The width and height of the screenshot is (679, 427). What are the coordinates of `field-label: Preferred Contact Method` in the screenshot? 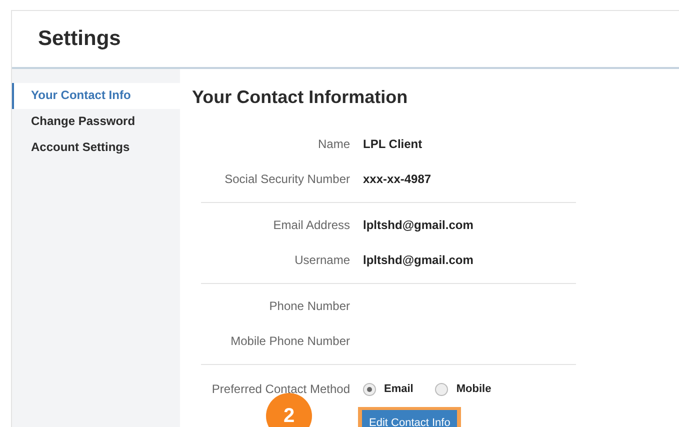 It's located at (280, 389).